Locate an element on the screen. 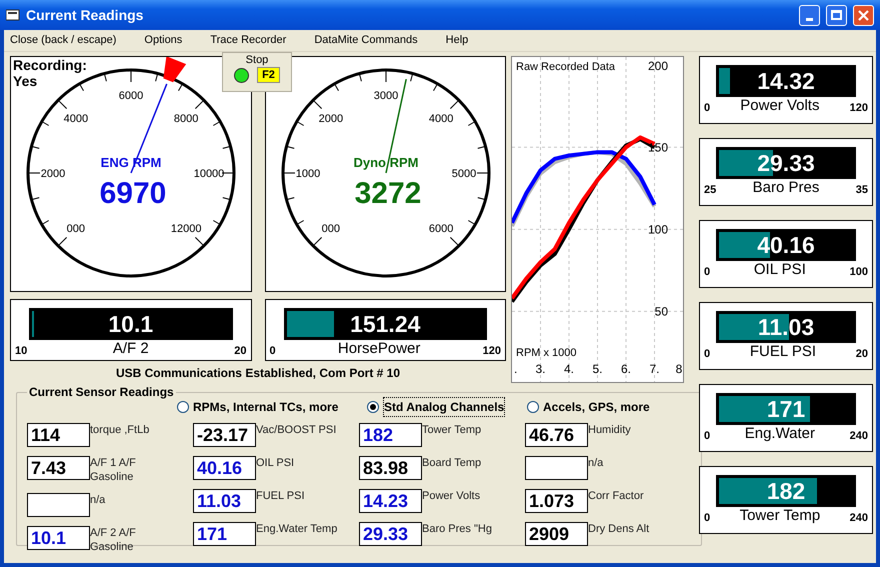  reading-field: 11.03 is located at coordinates (224, 501).